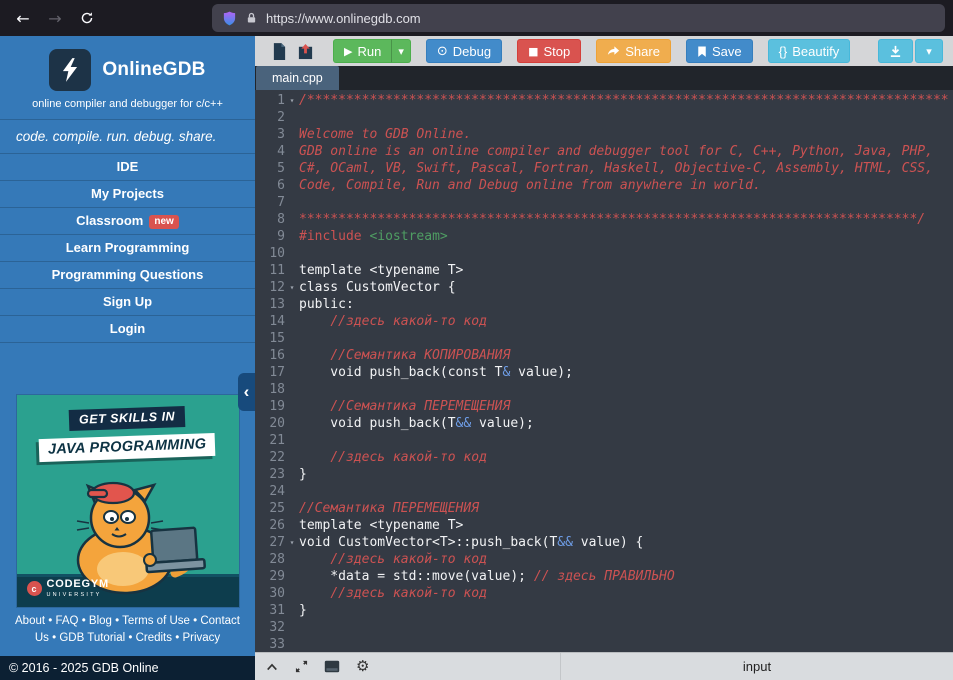  I want to click on console-window-button, so click(332, 666).